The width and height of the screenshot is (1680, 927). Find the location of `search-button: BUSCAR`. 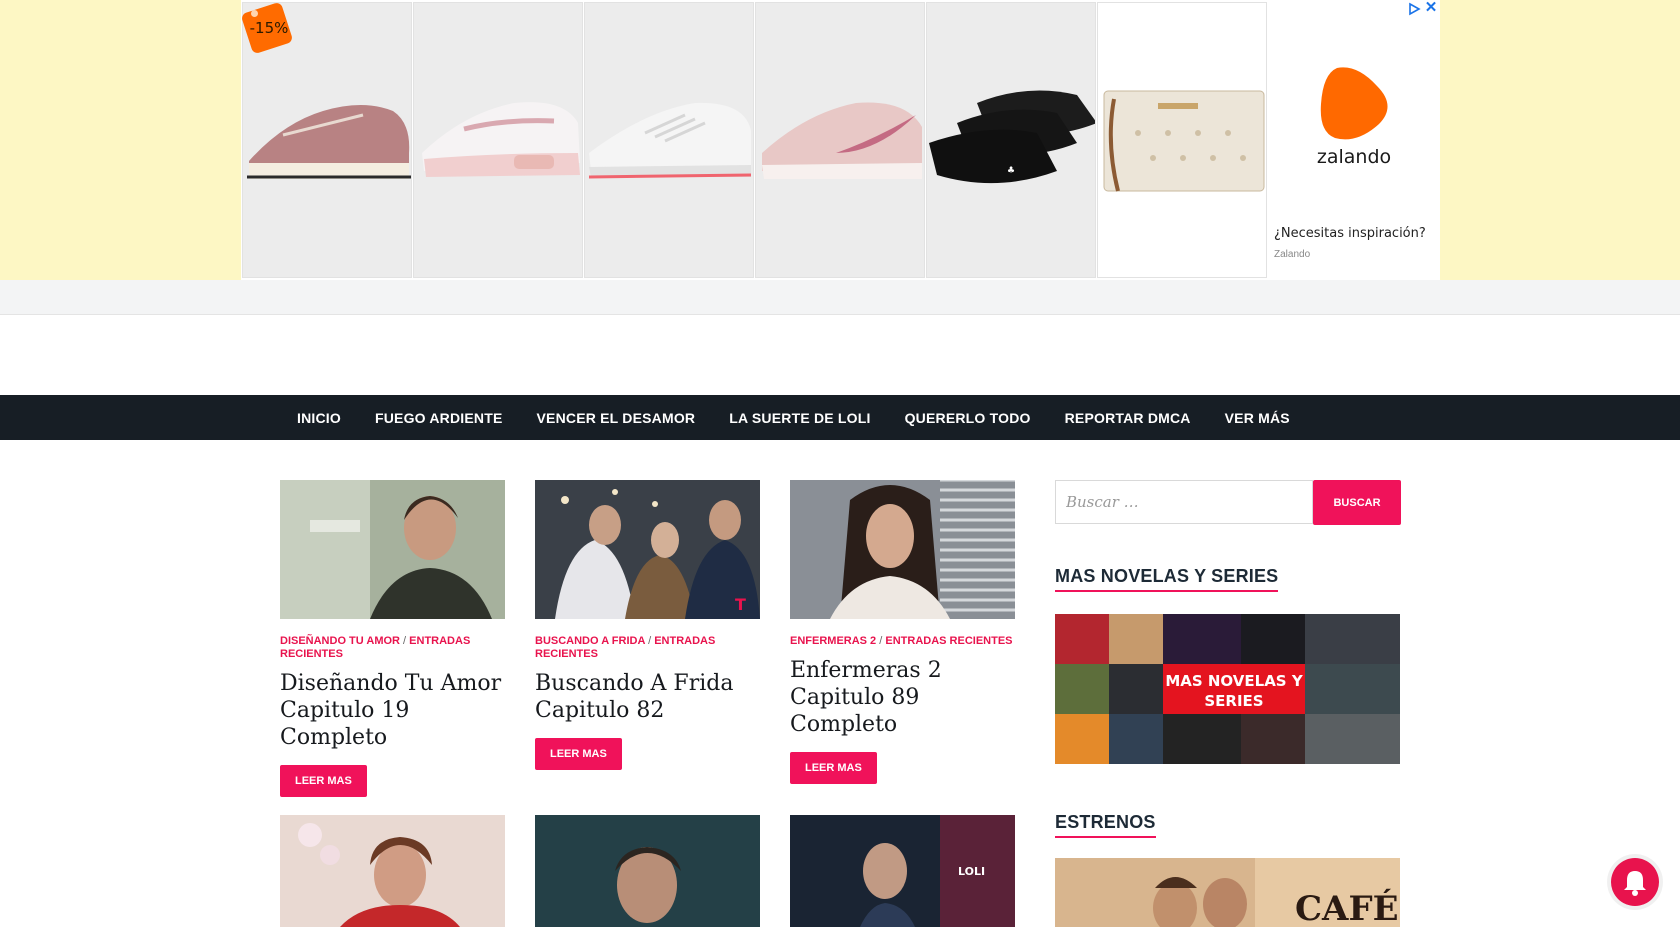

search-button: BUSCAR is located at coordinates (1357, 502).